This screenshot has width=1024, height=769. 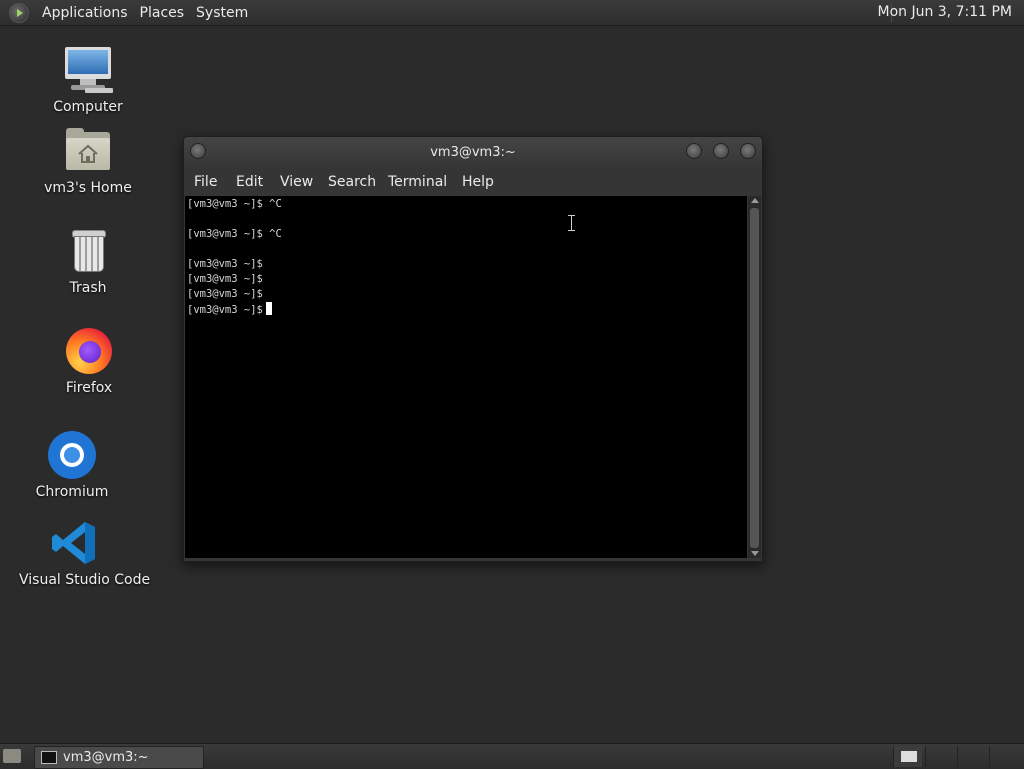 What do you see at coordinates (755, 553) in the screenshot?
I see `scroll-down-arrow-icon` at bounding box center [755, 553].